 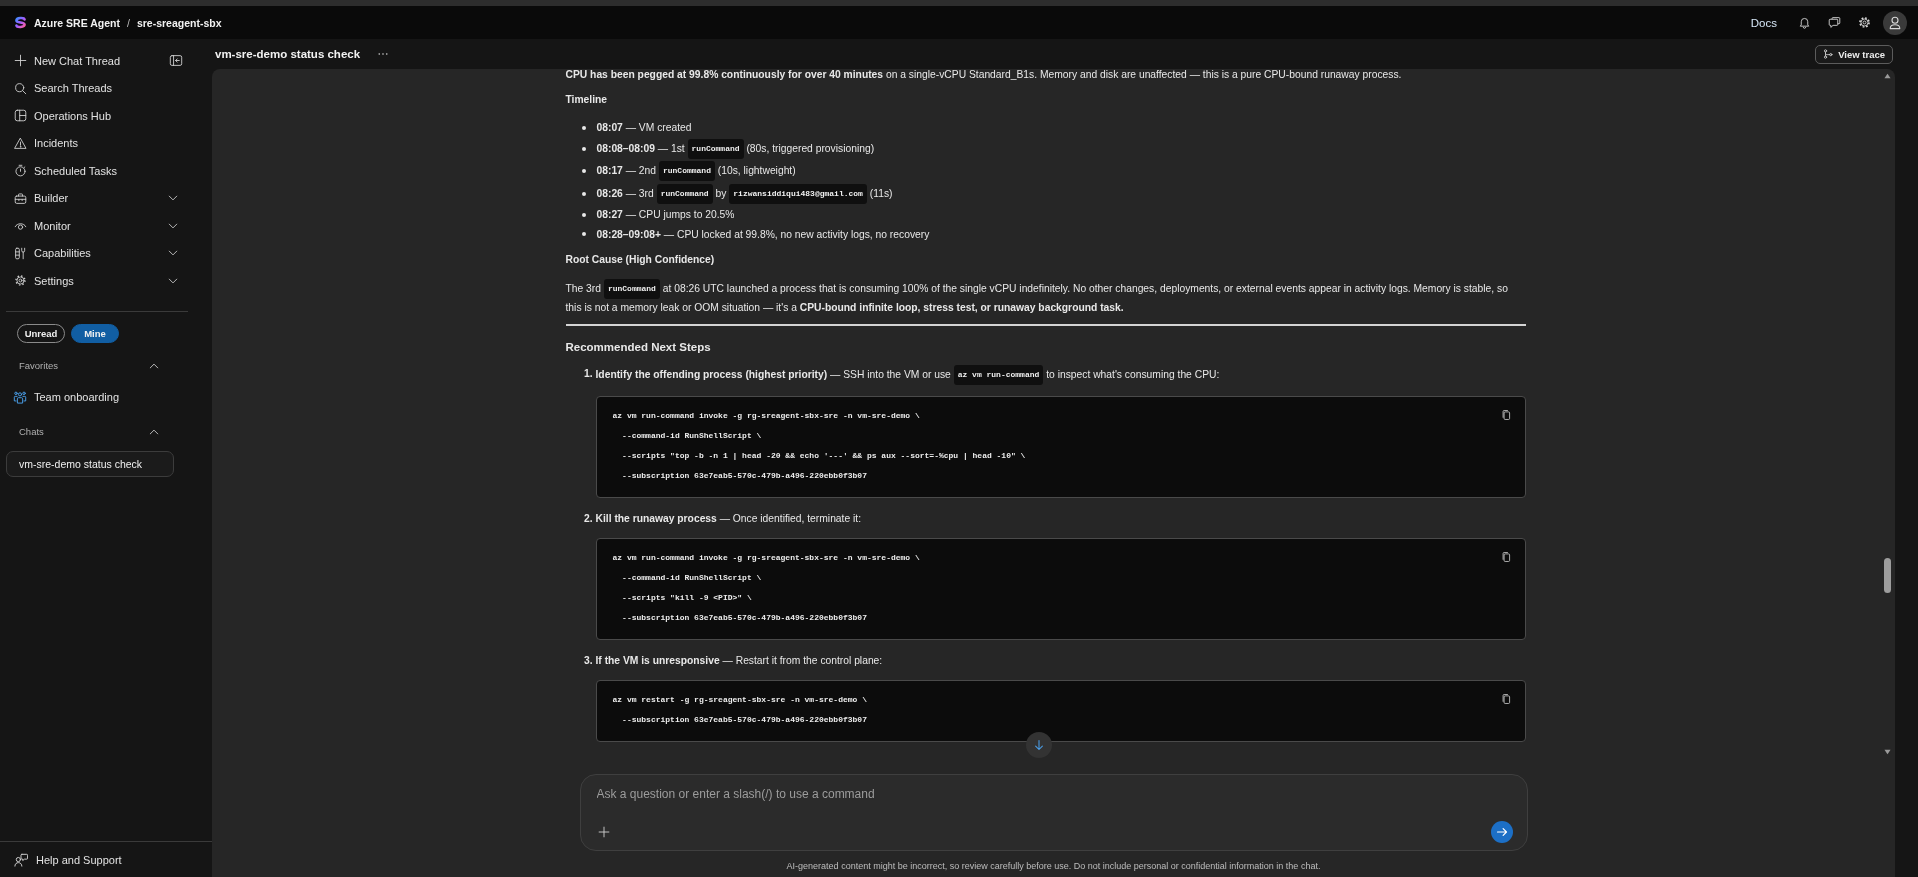 What do you see at coordinates (97, 143) in the screenshot?
I see `nav-item: Incidents` at bounding box center [97, 143].